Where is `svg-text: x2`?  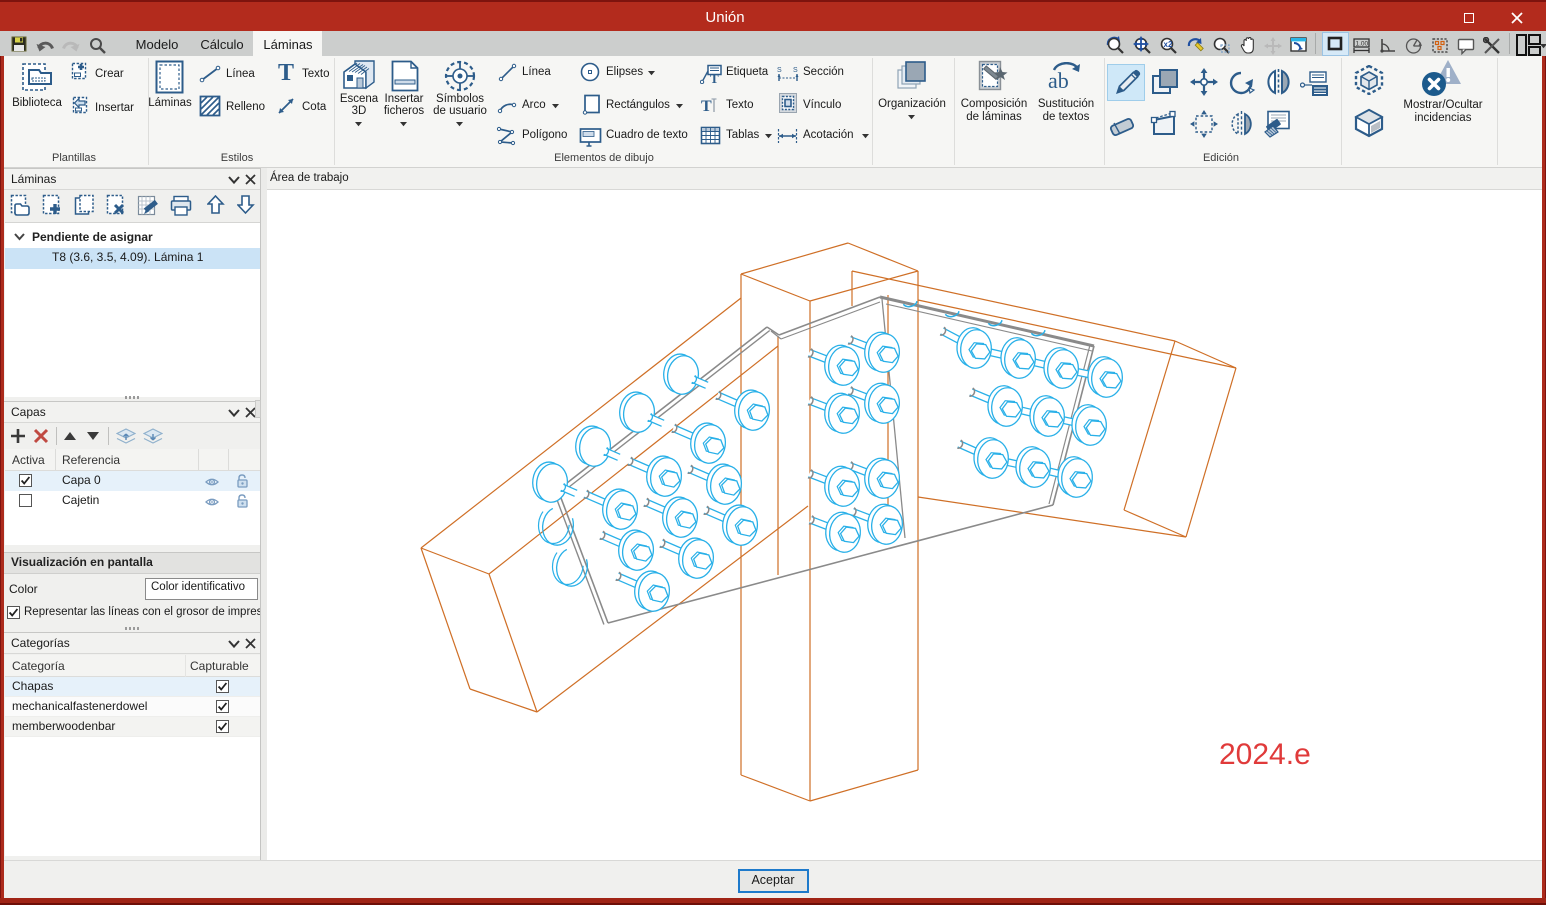 svg-text: x2 is located at coordinates (1168, 44).